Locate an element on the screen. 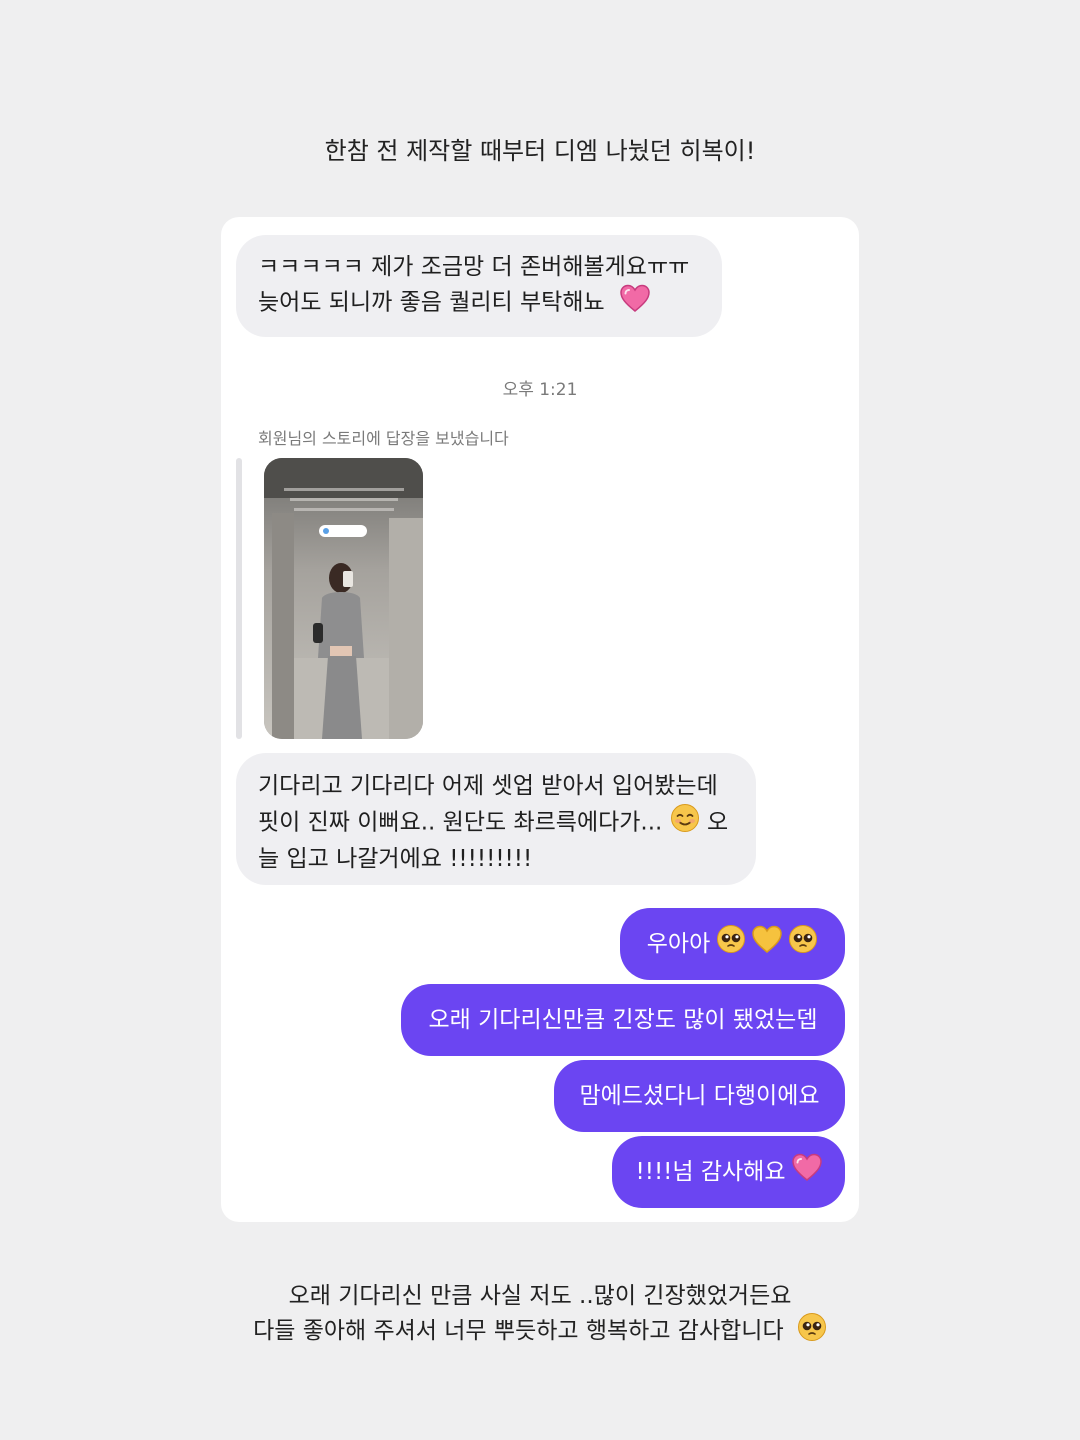 The width and height of the screenshot is (1080, 1440). message-line: 늘 입고 나갈거에요 !!!!!!!!! is located at coordinates (395, 859).